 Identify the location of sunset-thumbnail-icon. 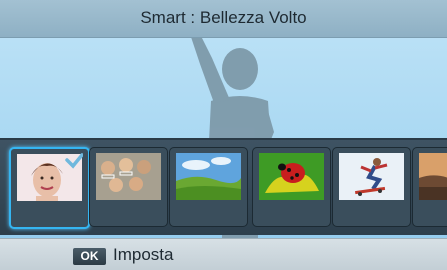
(433, 176).